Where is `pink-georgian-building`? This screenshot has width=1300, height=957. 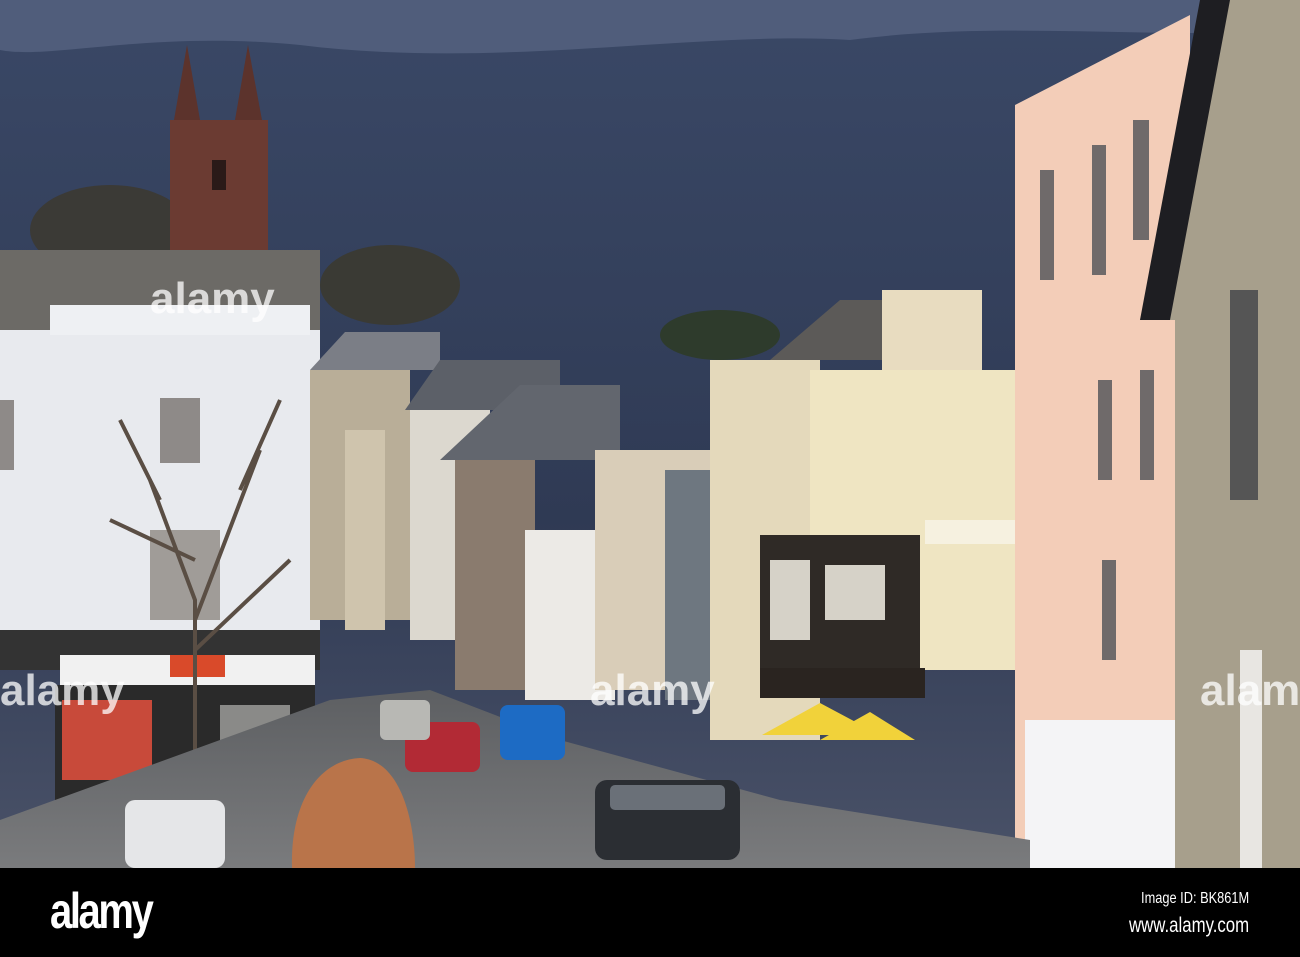
pink-georgian-building is located at coordinates (1102, 441).